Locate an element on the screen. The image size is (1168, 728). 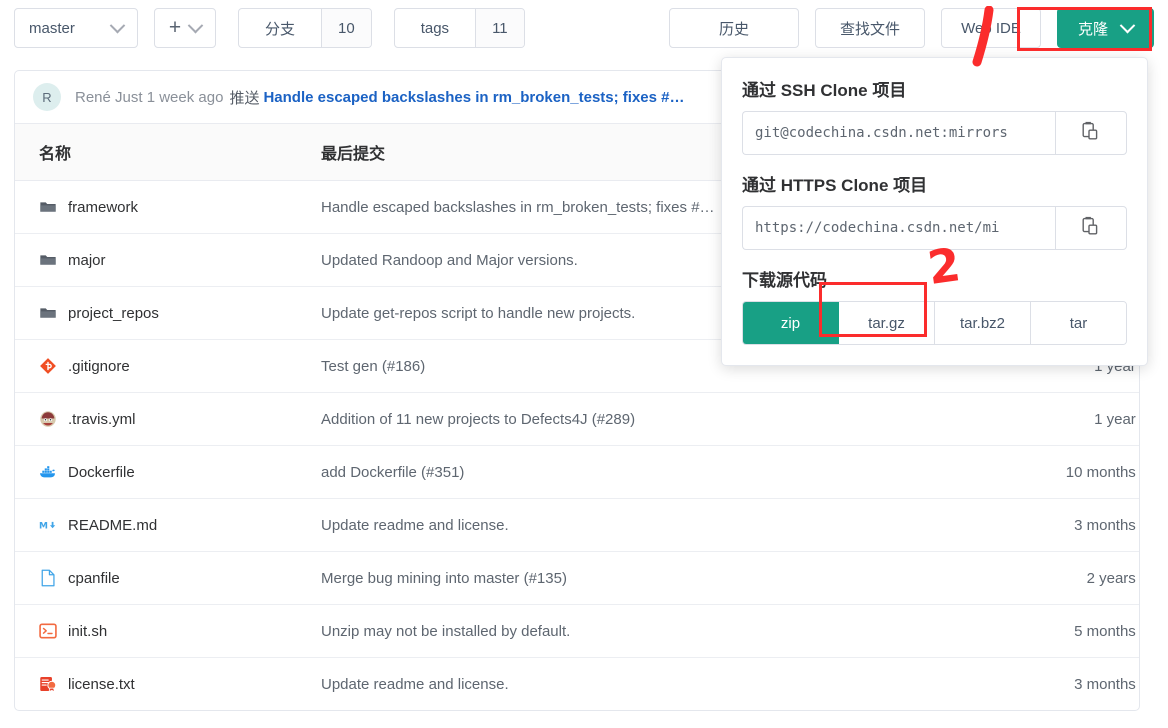
file-name-link: Dockerfile is located at coordinates (101, 472).